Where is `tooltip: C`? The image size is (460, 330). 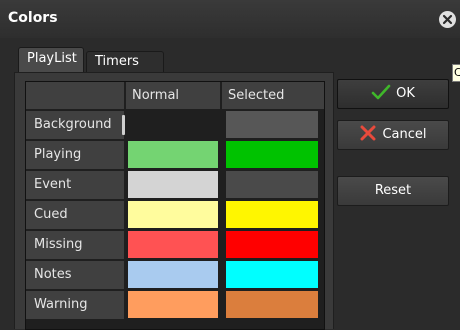
tooltip: C is located at coordinates (456, 73).